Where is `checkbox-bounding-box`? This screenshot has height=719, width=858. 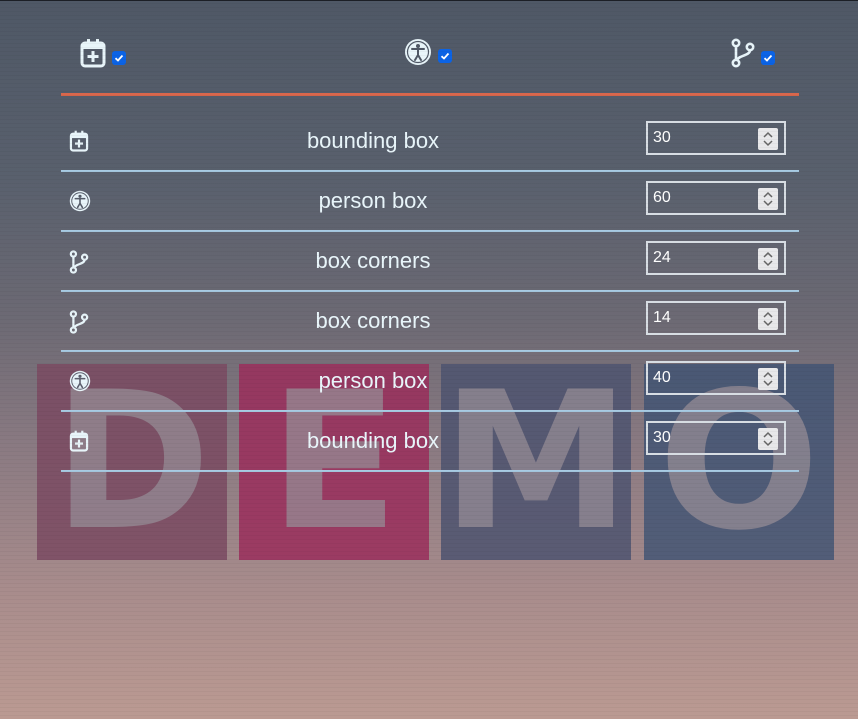 checkbox-bounding-box is located at coordinates (119, 58).